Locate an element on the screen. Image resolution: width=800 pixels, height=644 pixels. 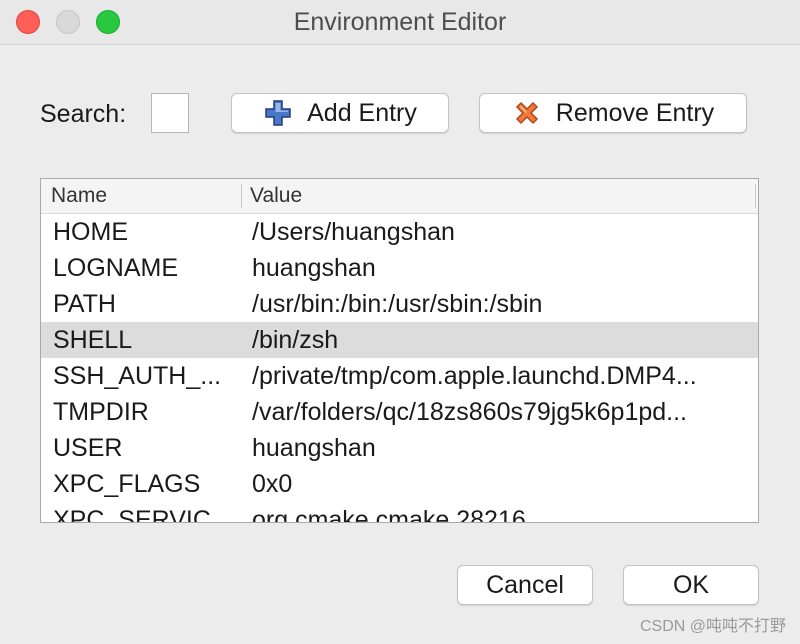
table-row: XPC_SERVIC org.cmake.cmake.28216 is located at coordinates (399, 512).